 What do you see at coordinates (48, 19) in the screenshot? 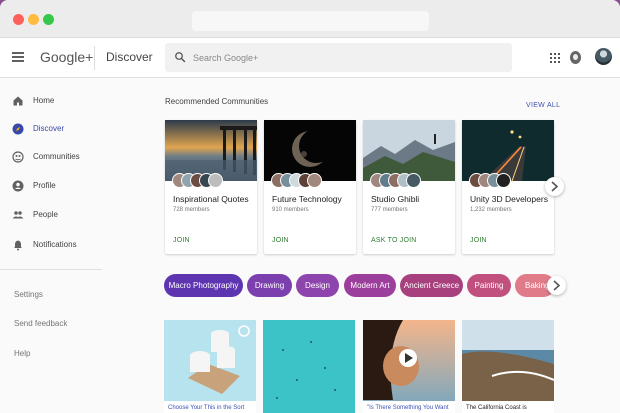
I see `maximize-window-button` at bounding box center [48, 19].